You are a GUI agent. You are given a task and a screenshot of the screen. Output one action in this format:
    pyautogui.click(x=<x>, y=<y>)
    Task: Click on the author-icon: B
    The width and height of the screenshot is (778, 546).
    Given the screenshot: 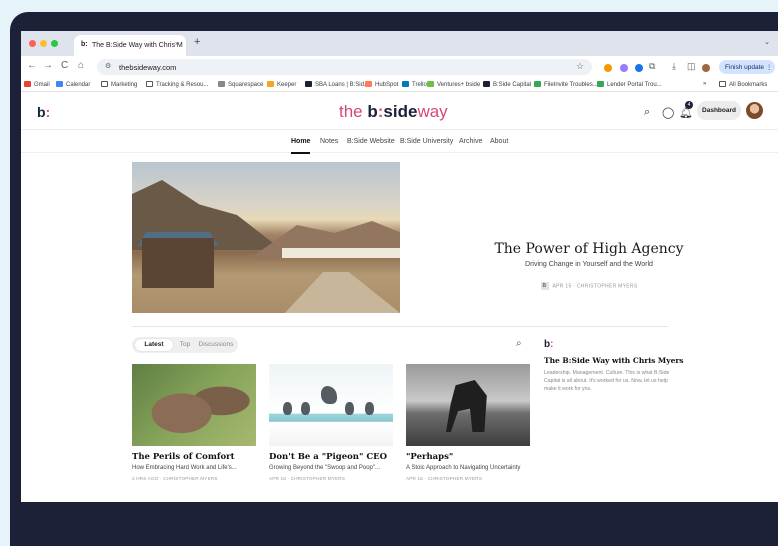 What is the action you would take?
    pyautogui.click(x=544, y=286)
    